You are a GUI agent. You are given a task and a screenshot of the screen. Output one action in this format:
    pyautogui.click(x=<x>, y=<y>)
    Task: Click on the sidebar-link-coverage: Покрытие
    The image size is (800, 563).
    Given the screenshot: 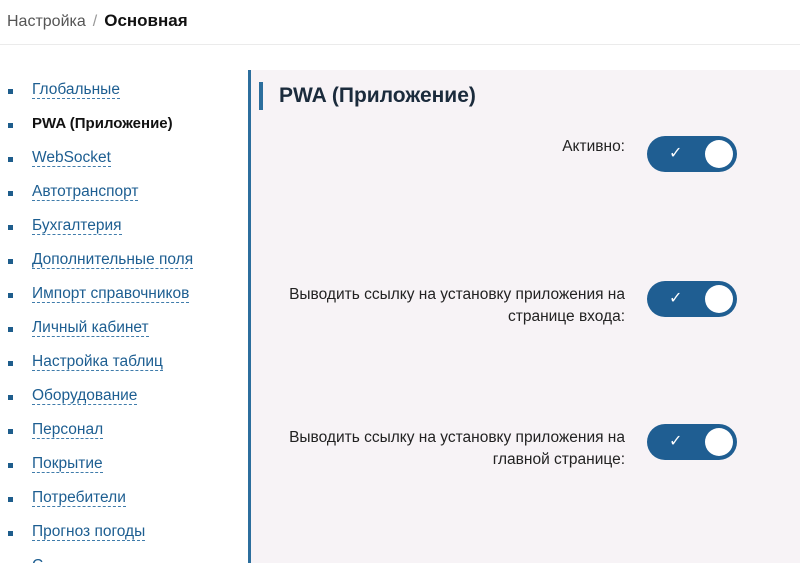 What is the action you would take?
    pyautogui.click(x=67, y=464)
    